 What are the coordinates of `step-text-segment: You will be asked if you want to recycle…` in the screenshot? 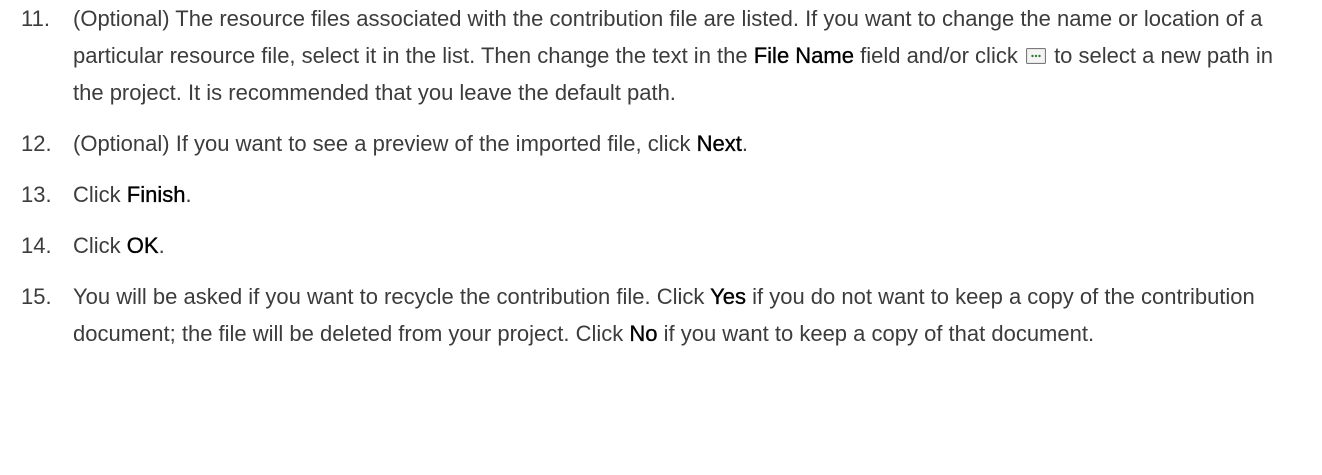 It's located at (392, 296).